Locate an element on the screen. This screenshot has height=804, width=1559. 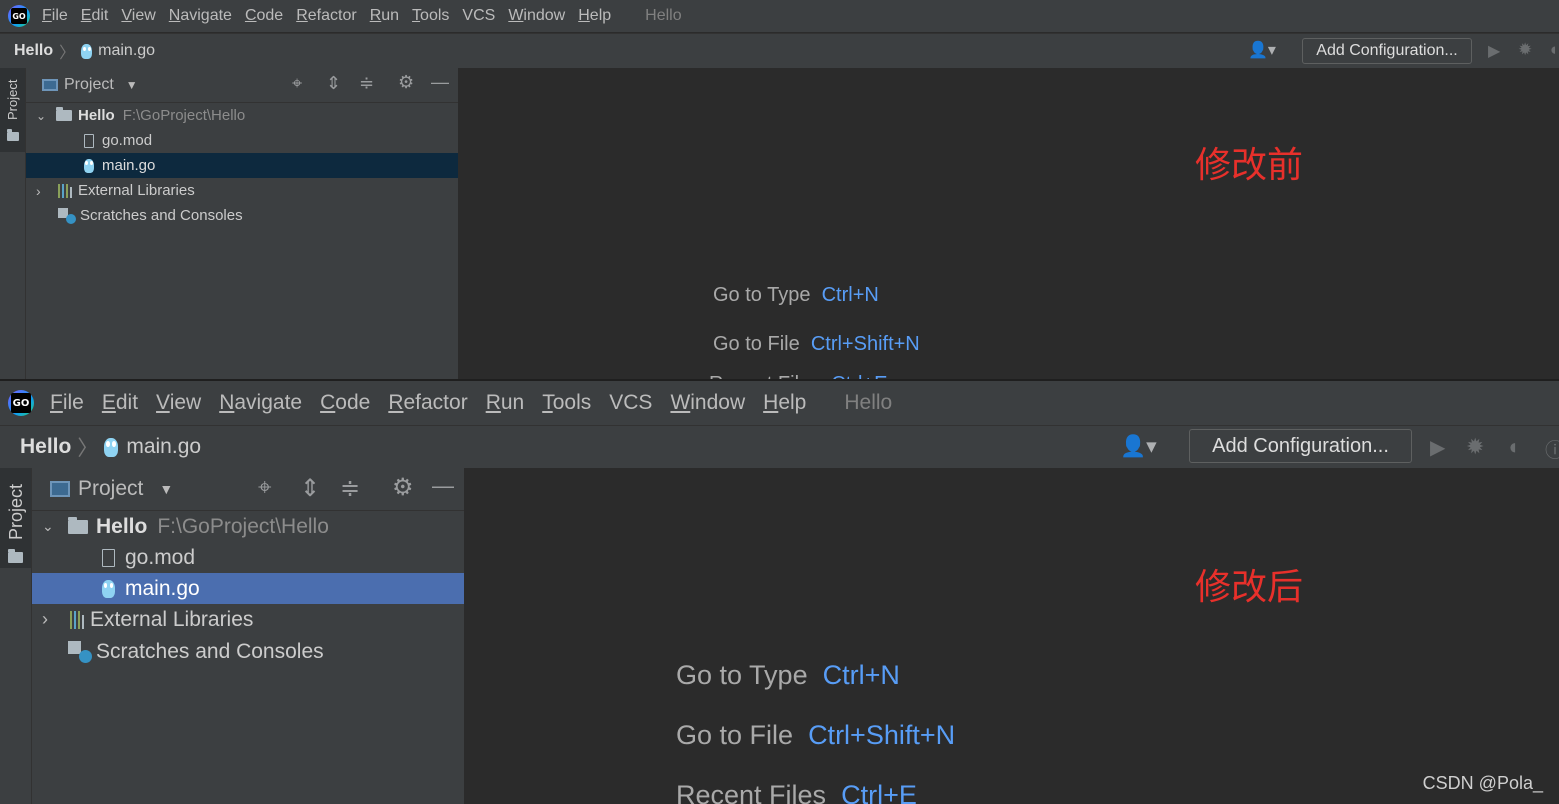
window-title: Hello is located at coordinates (868, 402).